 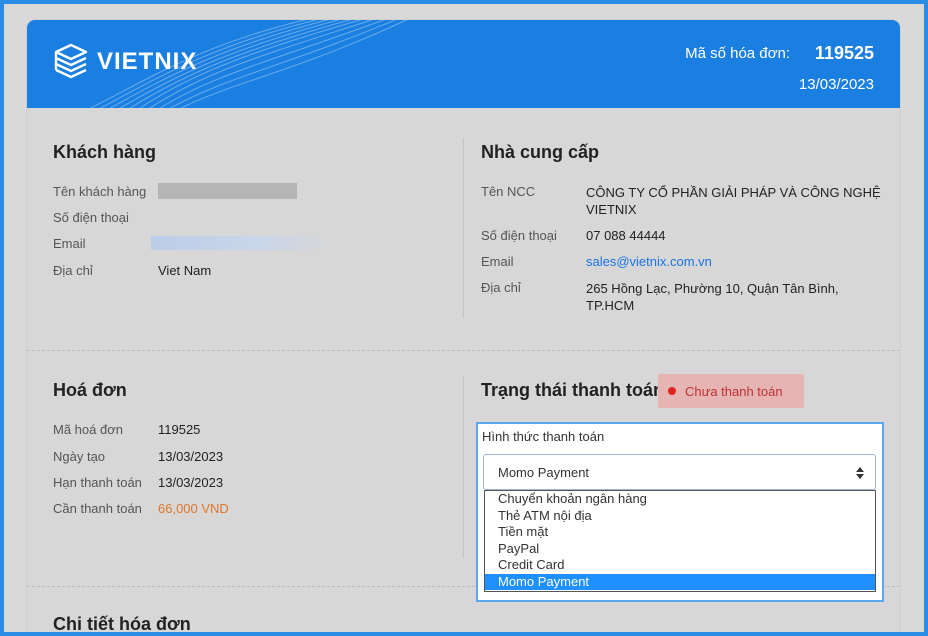 What do you see at coordinates (680, 549) in the screenshot?
I see `option-paypal: PayPal` at bounding box center [680, 549].